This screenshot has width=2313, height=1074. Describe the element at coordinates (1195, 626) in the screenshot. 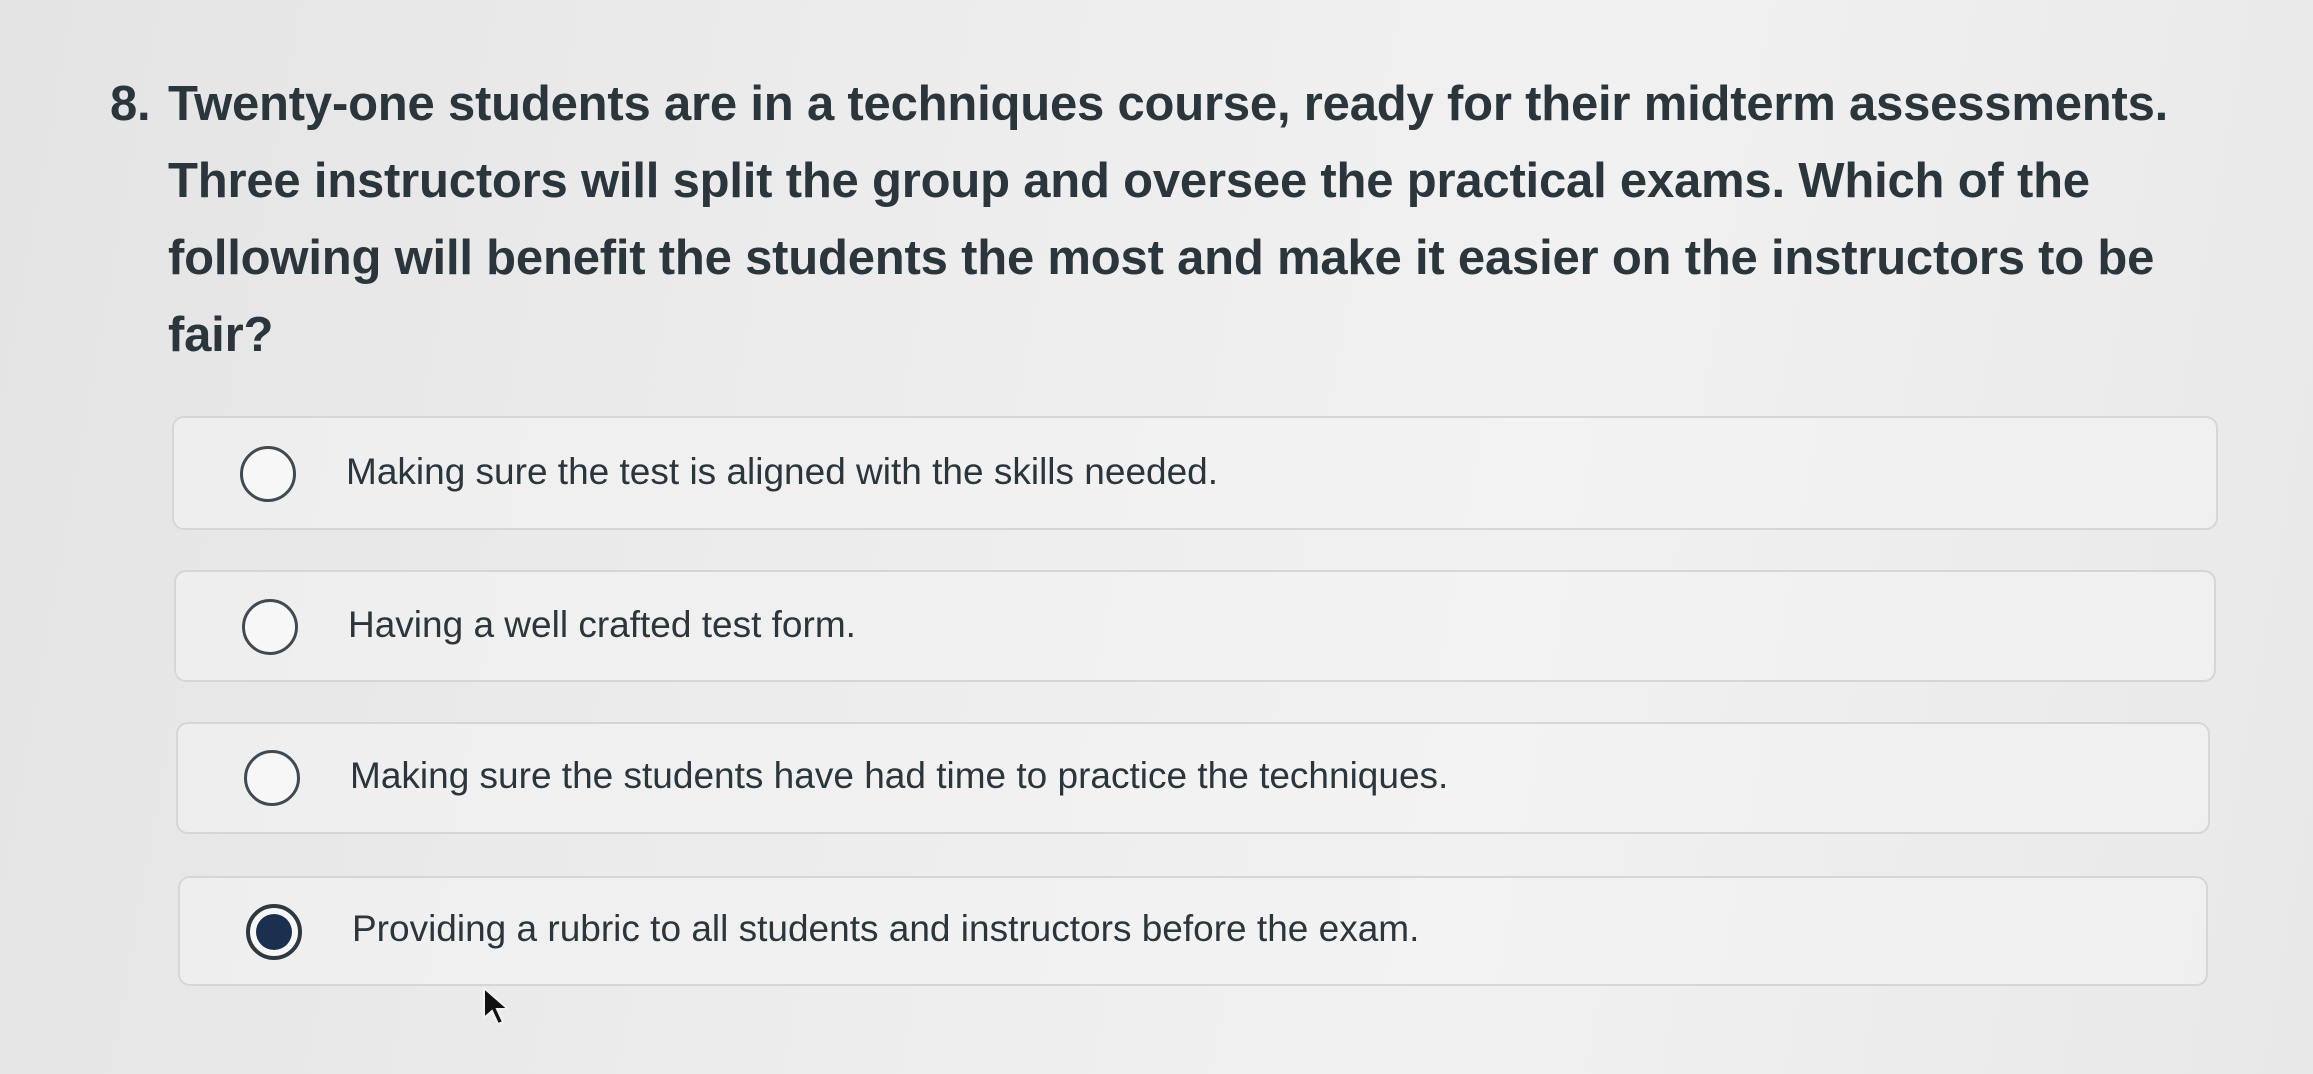

I see `answer-option-2: Having a well crafted test form.` at that location.